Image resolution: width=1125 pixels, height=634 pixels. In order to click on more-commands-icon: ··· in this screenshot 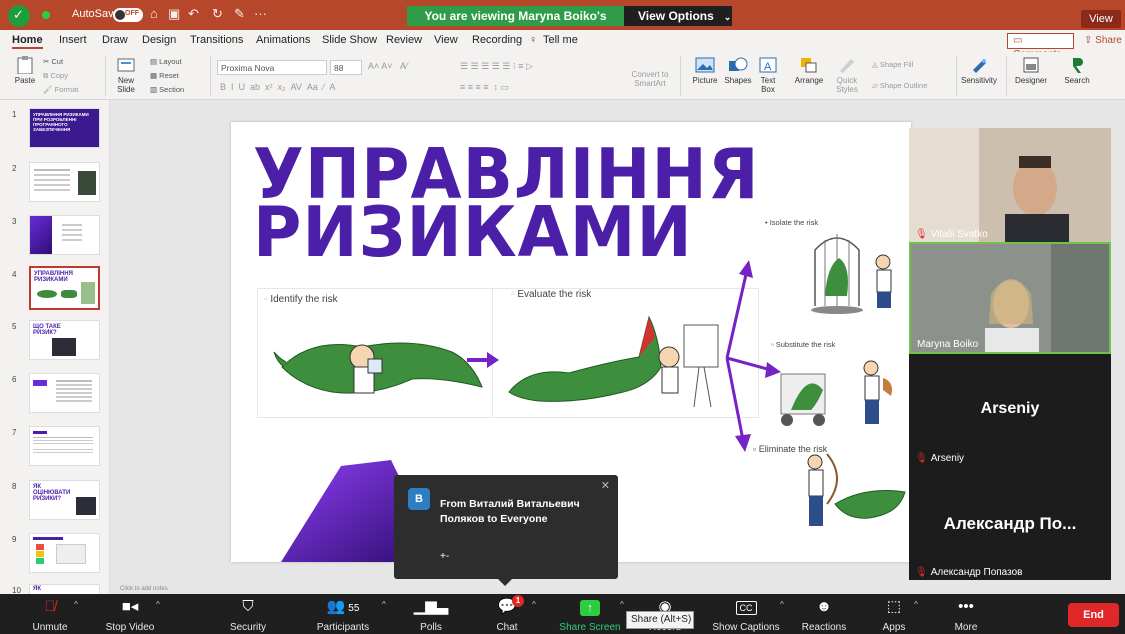, I will do `click(260, 13)`.